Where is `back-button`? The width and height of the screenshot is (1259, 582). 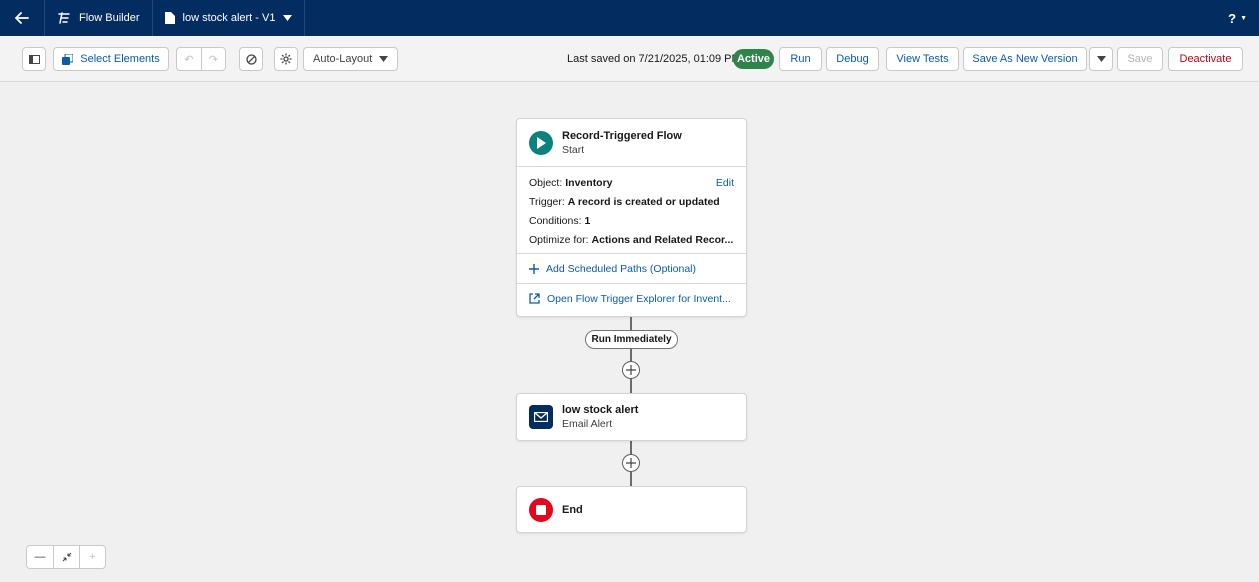
back-button is located at coordinates (22, 18).